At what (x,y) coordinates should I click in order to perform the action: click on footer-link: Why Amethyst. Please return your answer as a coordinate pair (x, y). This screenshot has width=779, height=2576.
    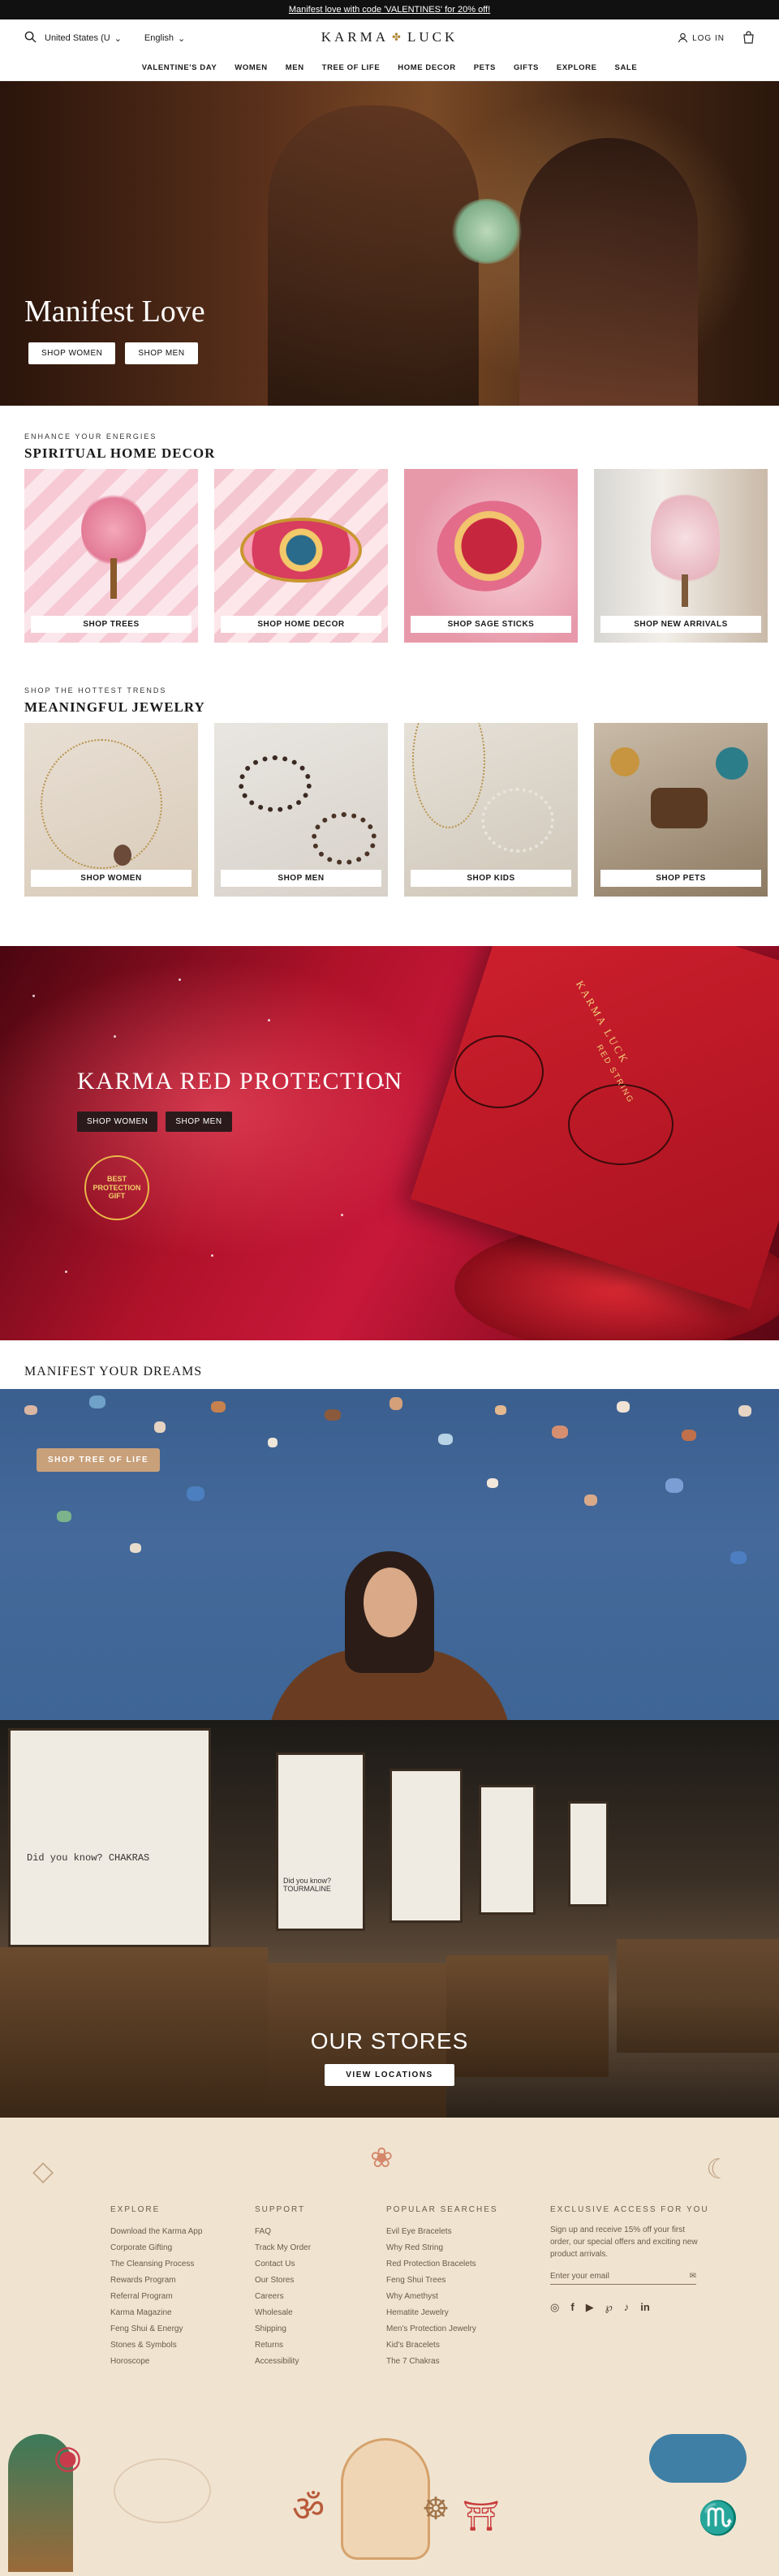
    Looking at the image, I should click on (442, 2297).